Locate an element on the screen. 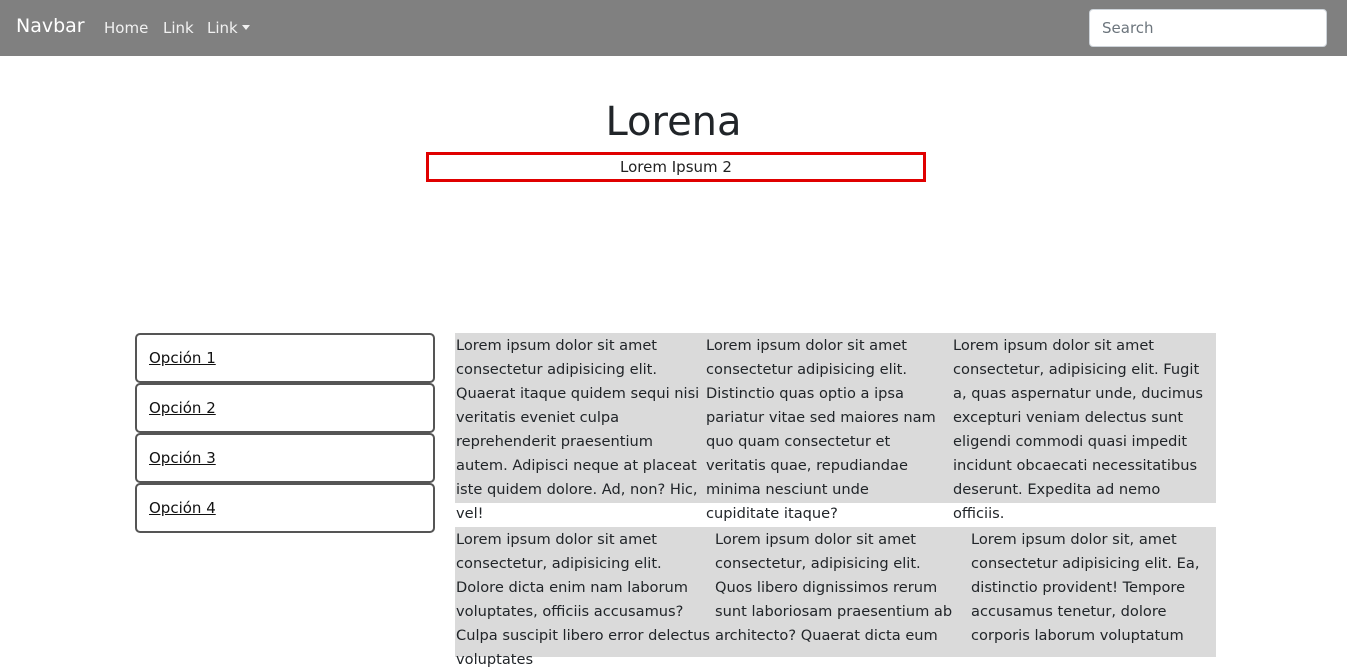 Image resolution: width=1347 pixels, height=672 pixels. nav-dropdown-label: Link is located at coordinates (222, 28).